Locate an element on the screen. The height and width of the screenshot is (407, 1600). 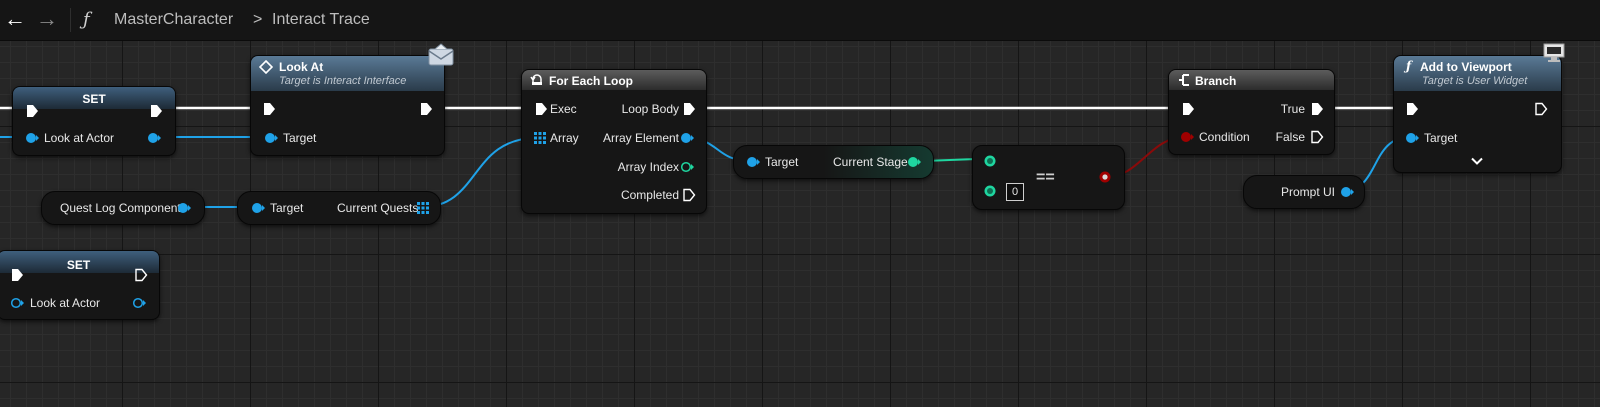
get-current-quests-node: Target Current Quests is located at coordinates (339, 208).